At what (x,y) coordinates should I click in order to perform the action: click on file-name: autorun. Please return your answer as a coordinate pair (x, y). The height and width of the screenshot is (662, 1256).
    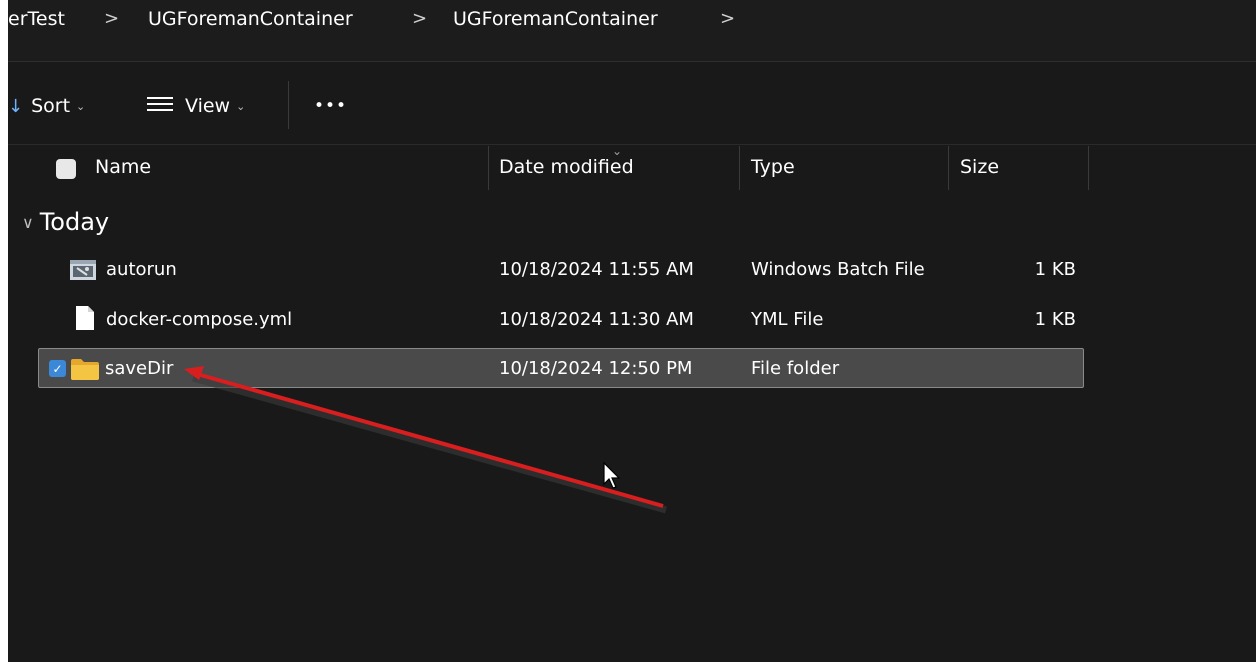
    Looking at the image, I should click on (141, 269).